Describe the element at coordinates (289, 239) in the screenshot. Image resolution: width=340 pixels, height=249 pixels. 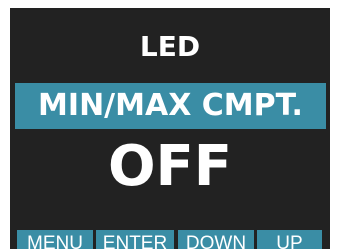
I see `up-button: UP` at that location.